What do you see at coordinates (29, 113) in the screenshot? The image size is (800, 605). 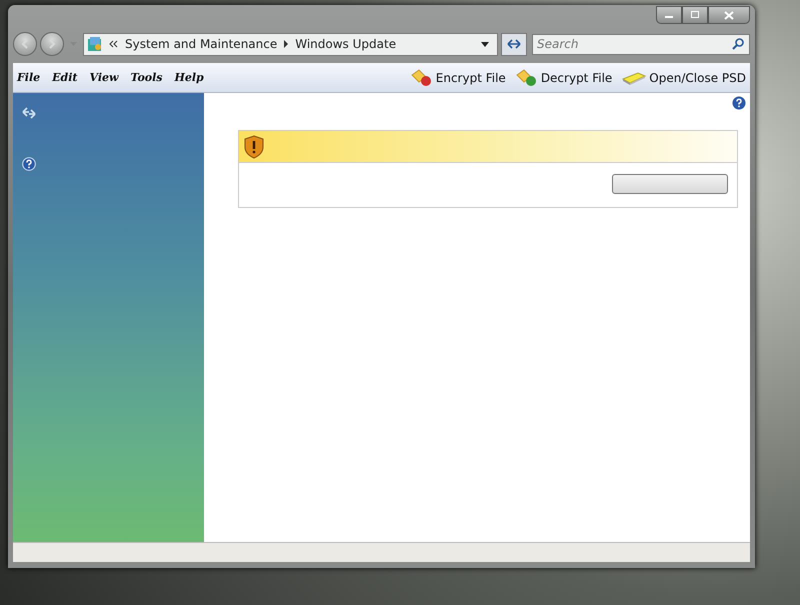 I see `refresh-arrows-icon` at bounding box center [29, 113].